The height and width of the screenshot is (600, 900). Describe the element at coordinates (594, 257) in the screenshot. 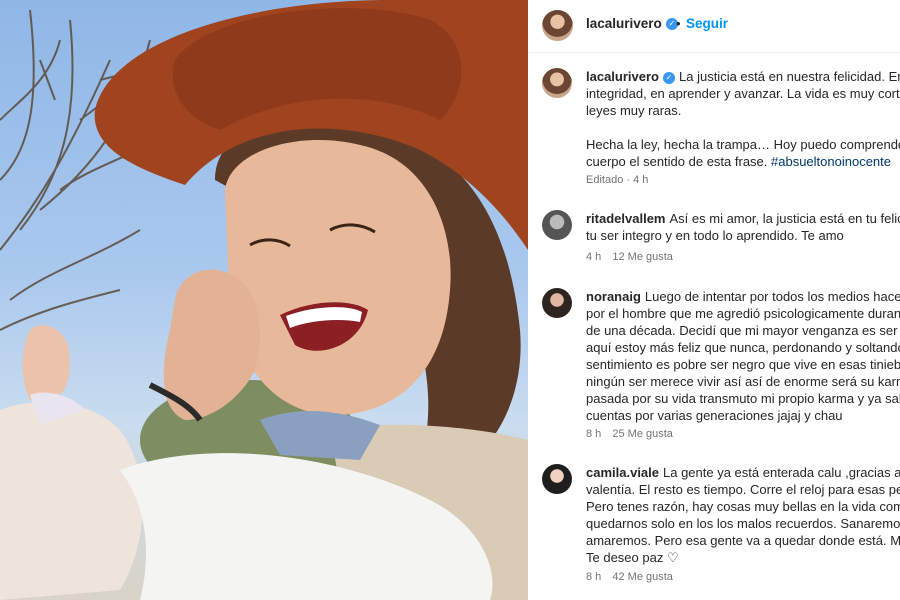

I see `comment-time: 4 h` at that location.